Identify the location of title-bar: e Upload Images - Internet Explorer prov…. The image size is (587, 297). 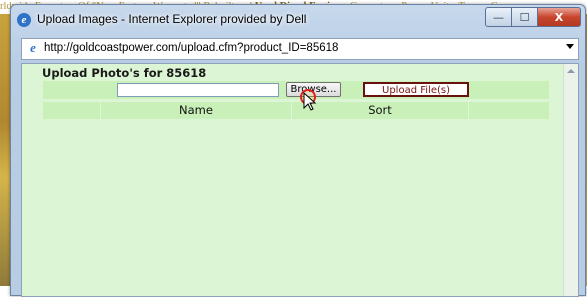
(298, 20).